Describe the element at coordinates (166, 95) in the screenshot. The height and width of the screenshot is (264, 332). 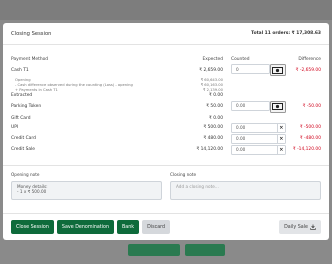
I see `extracted-row: Extracted ₹ 0.00` at that location.